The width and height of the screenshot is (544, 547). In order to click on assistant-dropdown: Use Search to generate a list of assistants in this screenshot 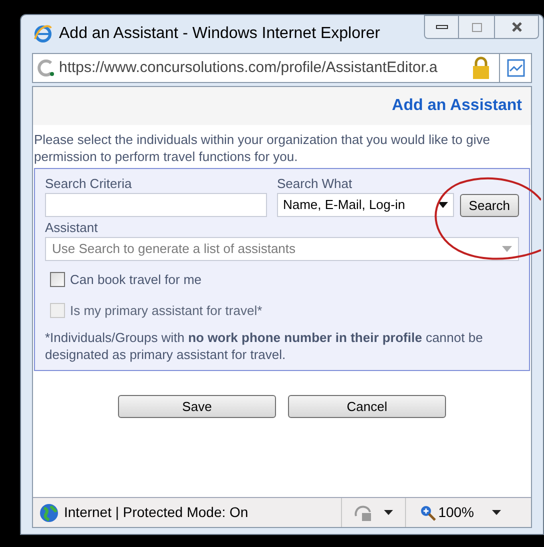, I will do `click(282, 249)`.